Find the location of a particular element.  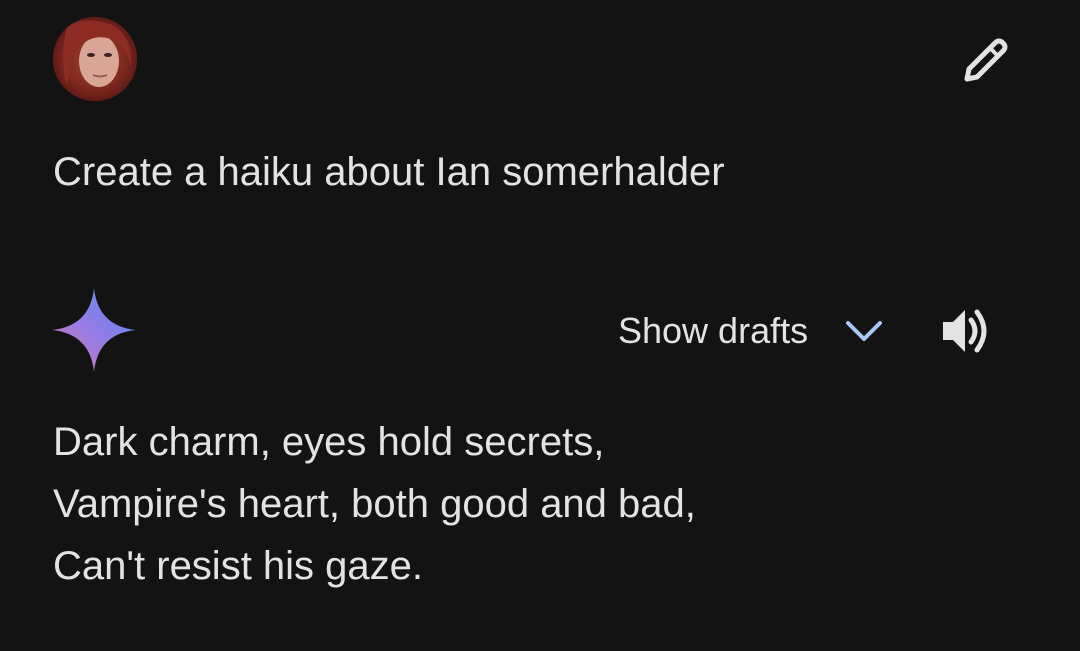

user-avatar is located at coordinates (95, 59).